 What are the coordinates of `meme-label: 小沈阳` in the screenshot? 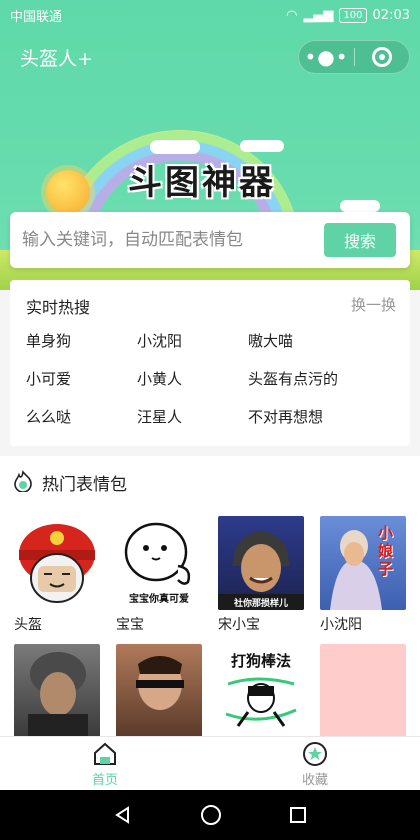 It's located at (341, 625).